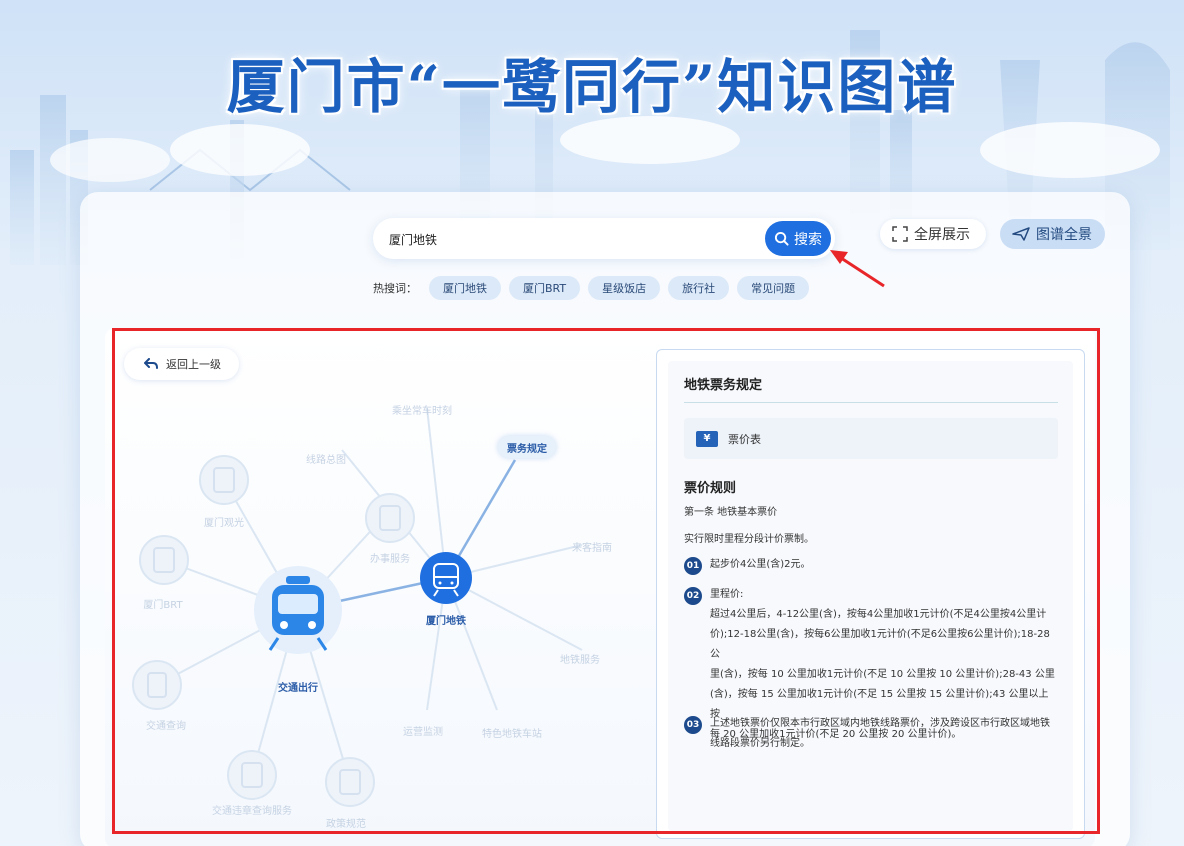 This screenshot has height=846, width=1184. Describe the element at coordinates (942, 235) in the screenshot. I see `fullscreen-label: 全屏展示` at that location.